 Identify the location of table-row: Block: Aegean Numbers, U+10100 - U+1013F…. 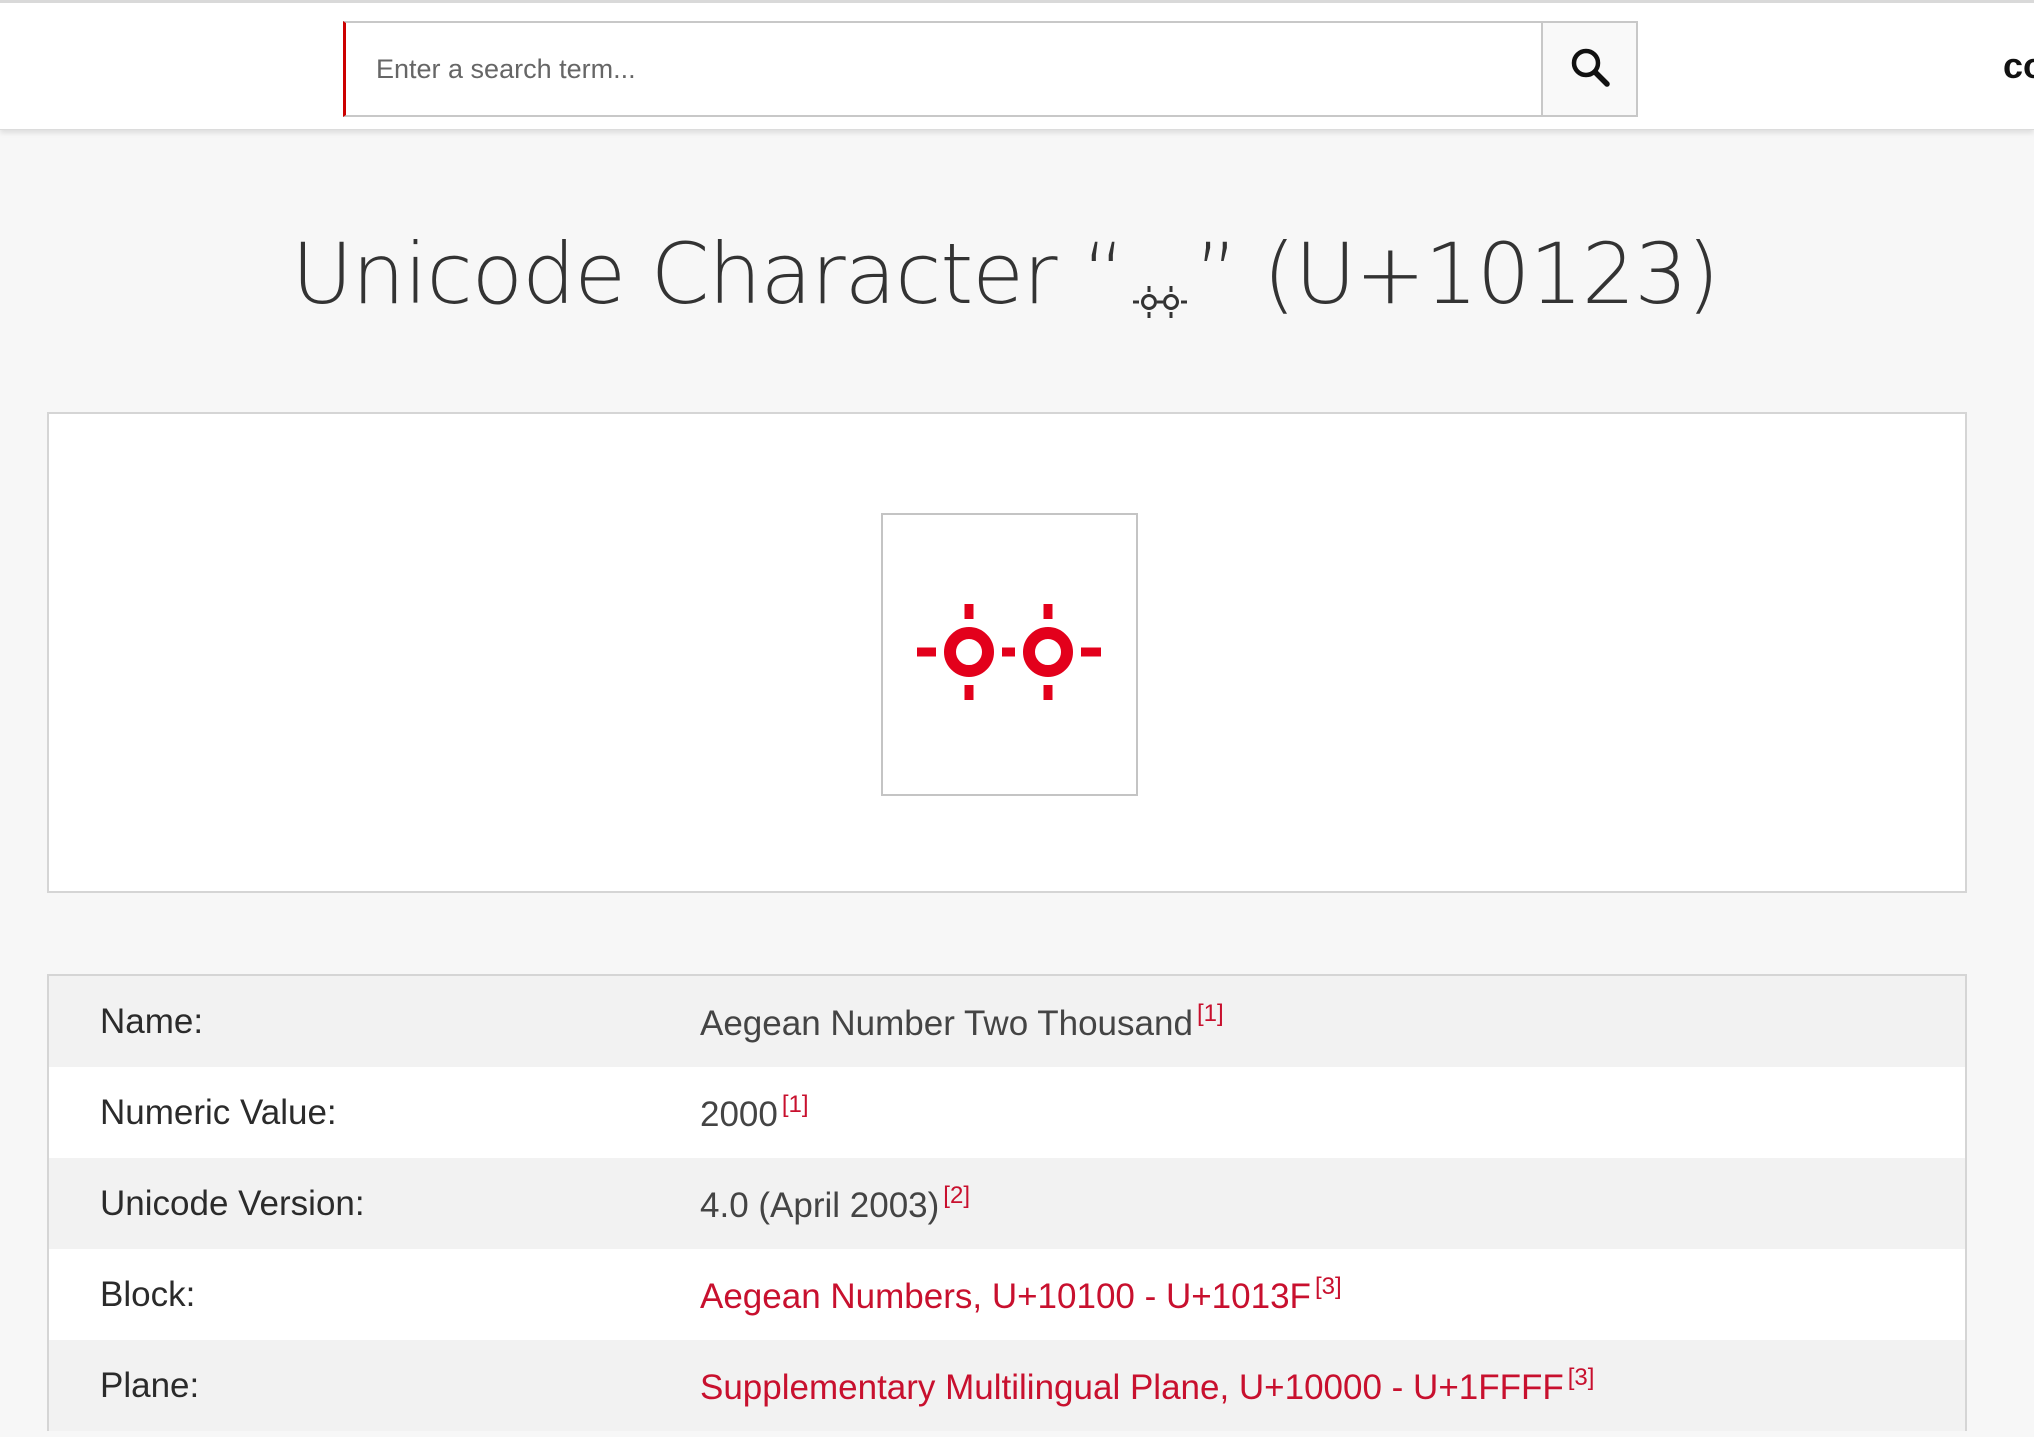
(1007, 1294).